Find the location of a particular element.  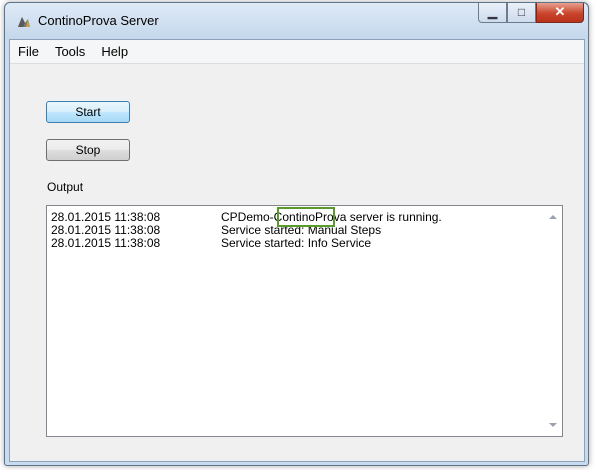

log-timestamp: 28.01.2015 11:38:08 is located at coordinates (106, 243).